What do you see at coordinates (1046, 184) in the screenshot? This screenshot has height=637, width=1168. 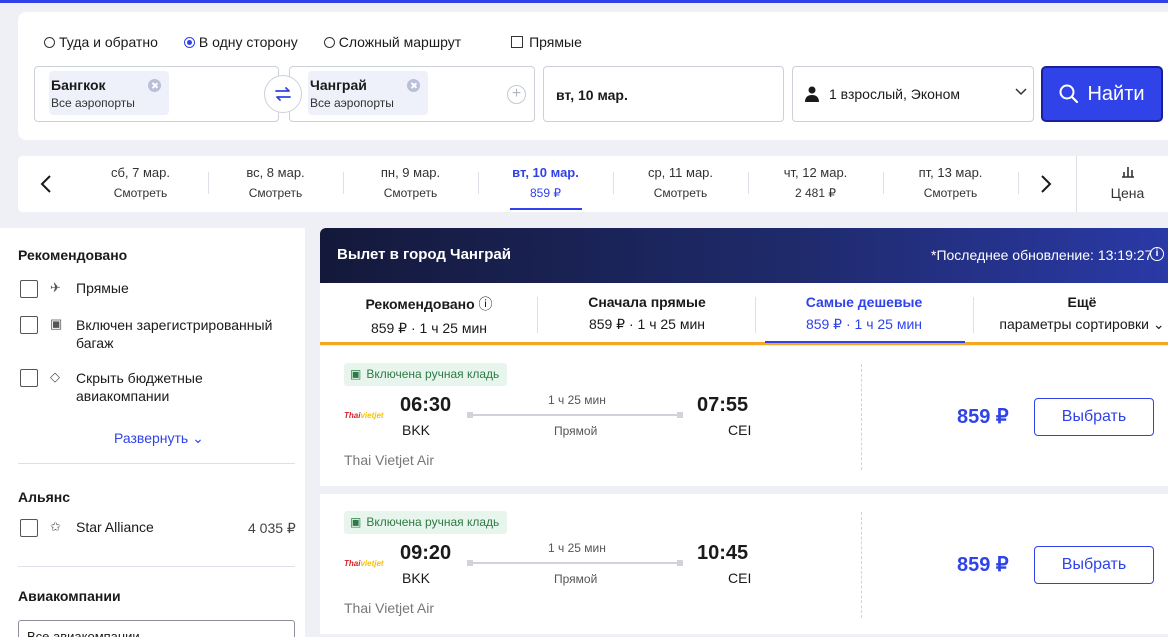 I see `next-dates-icon` at bounding box center [1046, 184].